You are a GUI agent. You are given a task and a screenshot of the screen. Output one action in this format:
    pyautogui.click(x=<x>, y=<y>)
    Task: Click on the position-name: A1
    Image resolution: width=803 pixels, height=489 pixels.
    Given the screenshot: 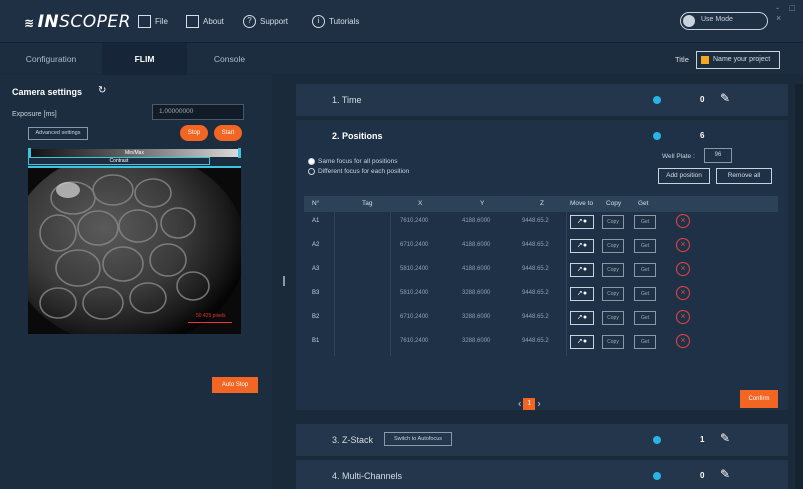 What is the action you would take?
    pyautogui.click(x=316, y=221)
    